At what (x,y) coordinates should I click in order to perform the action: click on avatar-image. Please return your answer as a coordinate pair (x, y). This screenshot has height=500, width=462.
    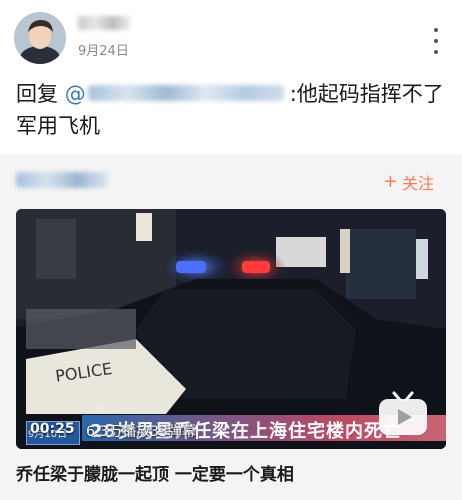
    Looking at the image, I should click on (40, 38).